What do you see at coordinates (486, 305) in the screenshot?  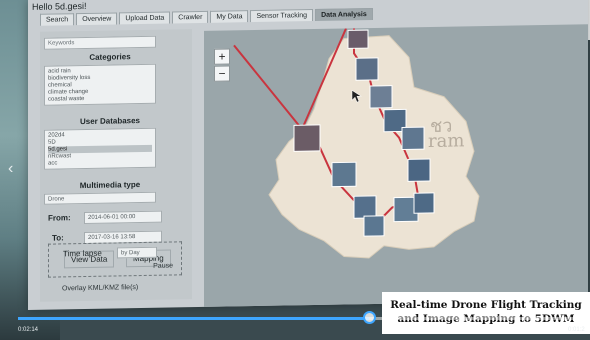 I see `caption-line: Real-time Drone Flight Tracking` at bounding box center [486, 305].